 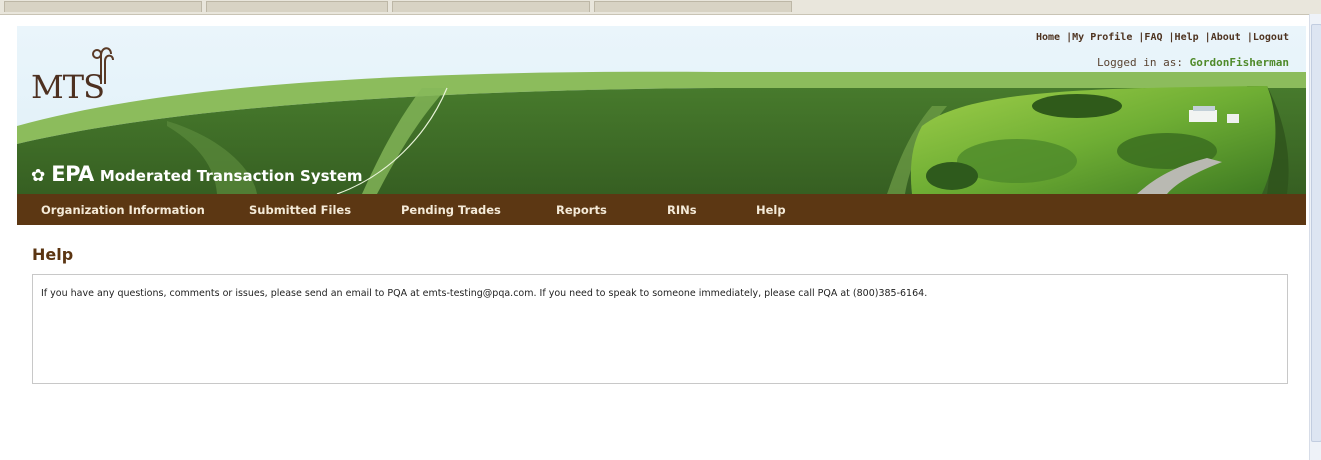 What do you see at coordinates (1271, 37) in the screenshot?
I see `logout-link: Logout` at bounding box center [1271, 37].